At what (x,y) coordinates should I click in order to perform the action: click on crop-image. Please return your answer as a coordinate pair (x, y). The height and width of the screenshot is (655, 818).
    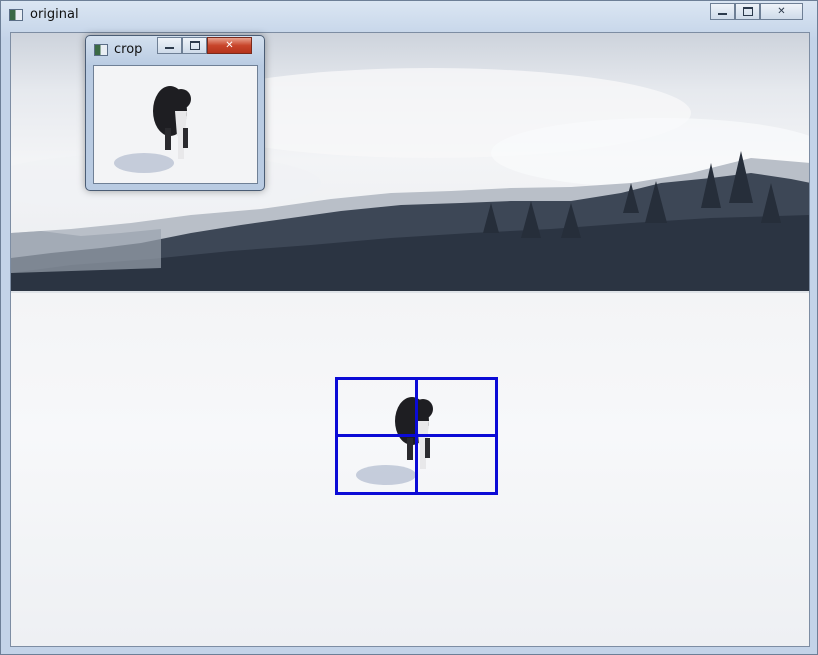
    Looking at the image, I should click on (175, 124).